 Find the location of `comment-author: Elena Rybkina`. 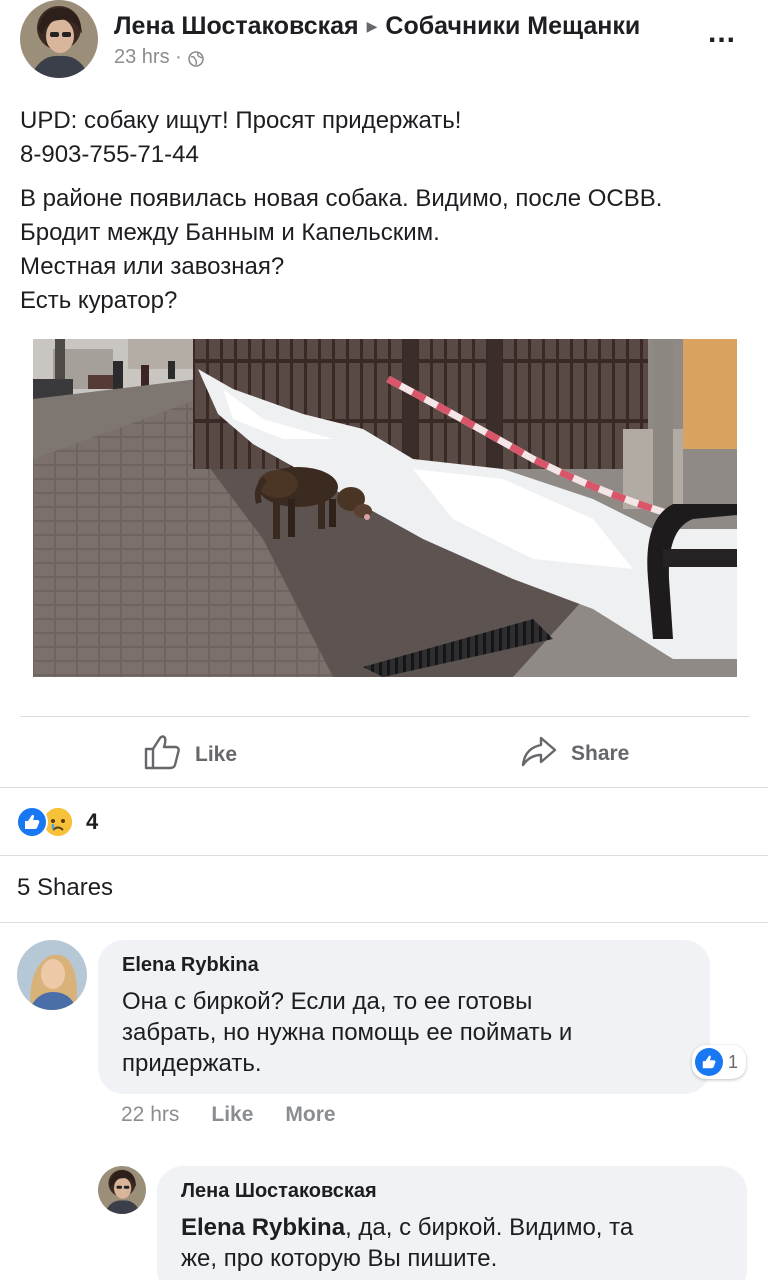

comment-author: Elena Rybkina is located at coordinates (190, 965).